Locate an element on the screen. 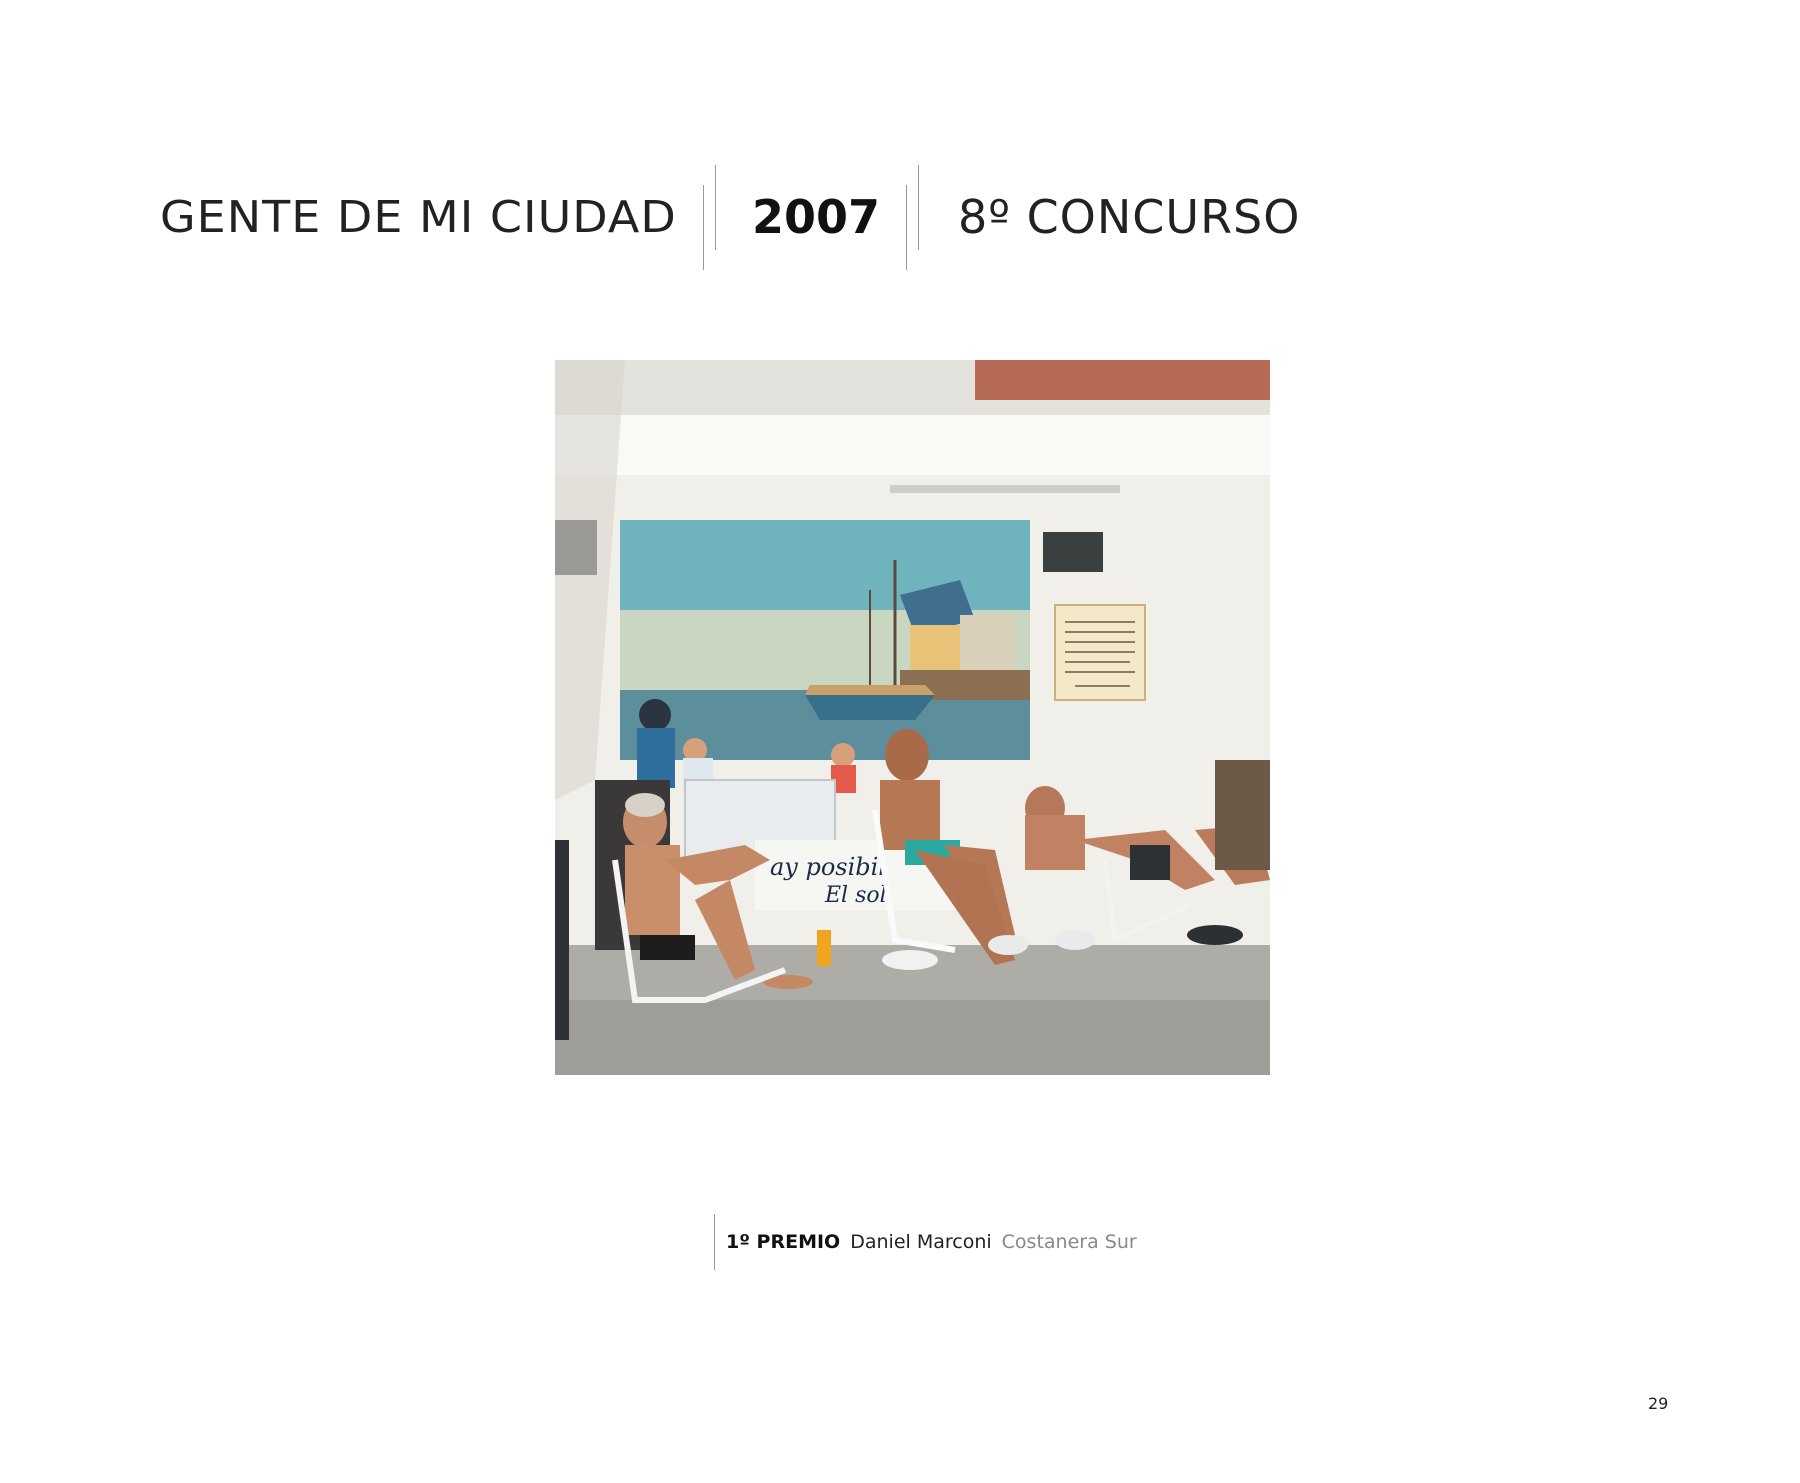  page-number: 29 is located at coordinates (1658, 1403).